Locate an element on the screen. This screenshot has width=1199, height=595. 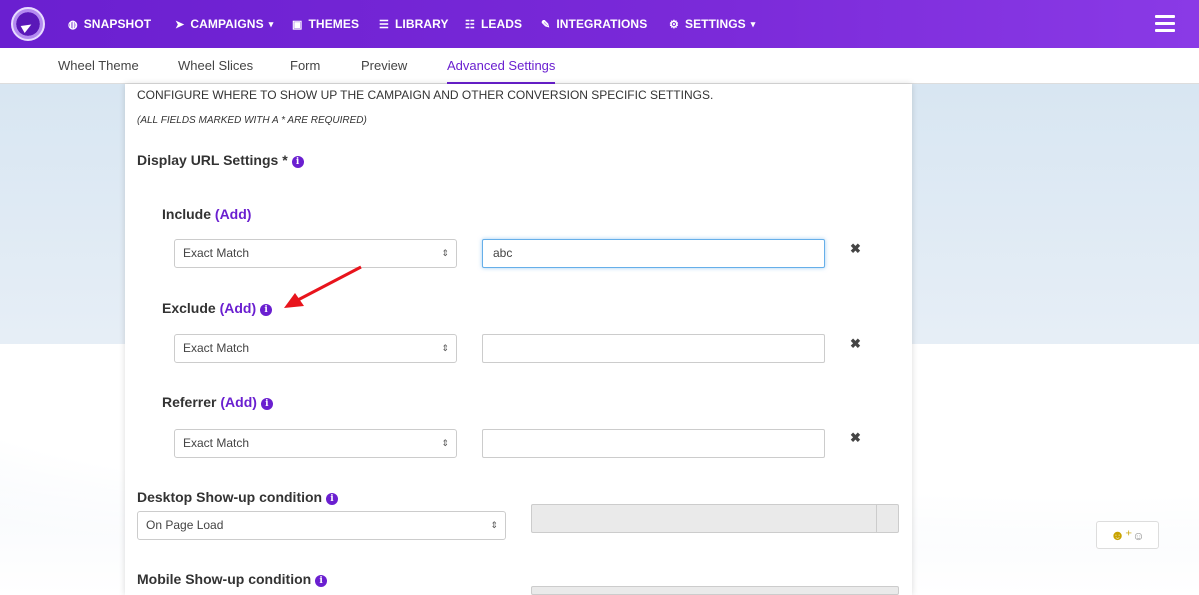
exclude-match-value: Exact Match is located at coordinates (216, 348).